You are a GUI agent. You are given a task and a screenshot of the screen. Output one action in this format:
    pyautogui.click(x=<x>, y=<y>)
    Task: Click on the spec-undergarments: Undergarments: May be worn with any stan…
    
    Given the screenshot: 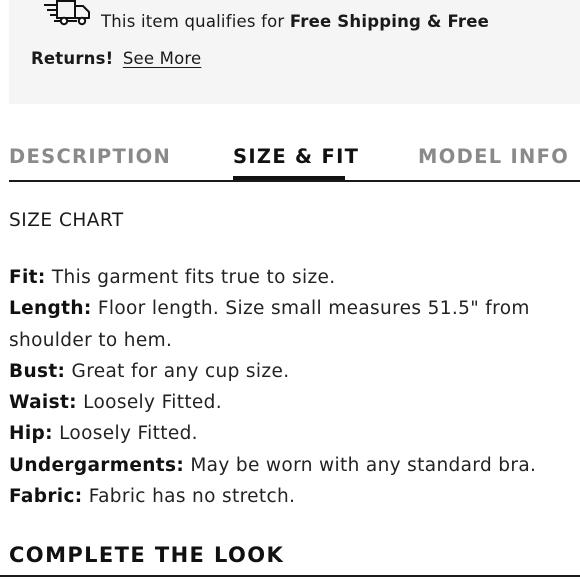 What is the action you would take?
    pyautogui.click(x=291, y=465)
    